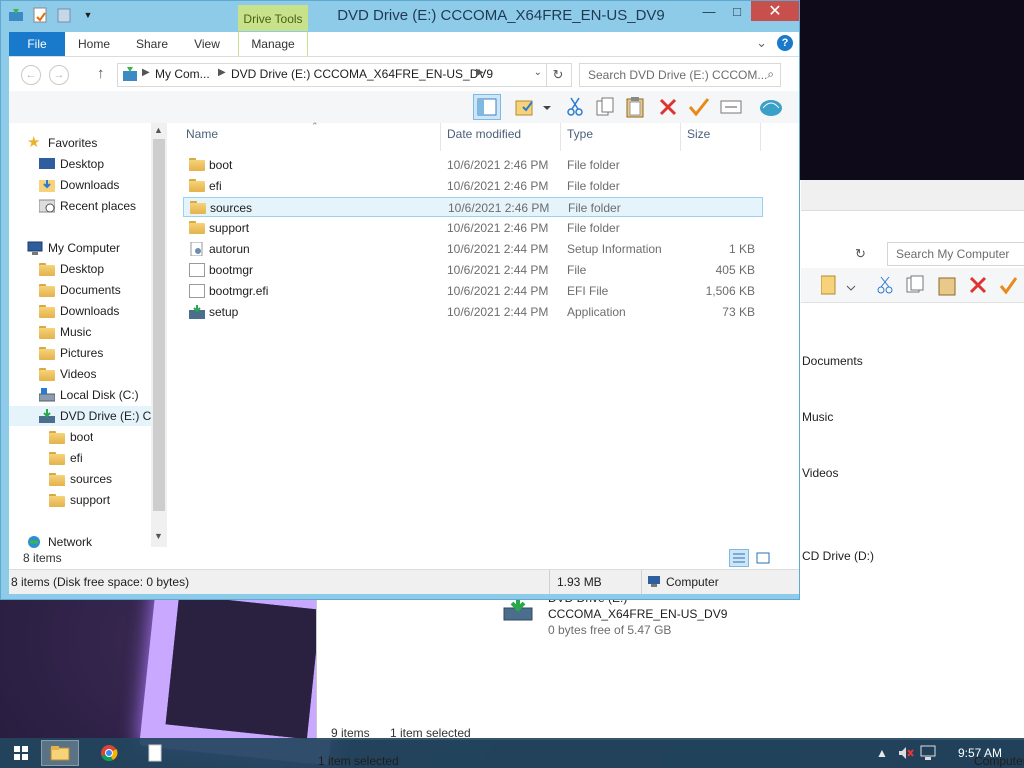  I want to click on start-icon, so click(21, 753).